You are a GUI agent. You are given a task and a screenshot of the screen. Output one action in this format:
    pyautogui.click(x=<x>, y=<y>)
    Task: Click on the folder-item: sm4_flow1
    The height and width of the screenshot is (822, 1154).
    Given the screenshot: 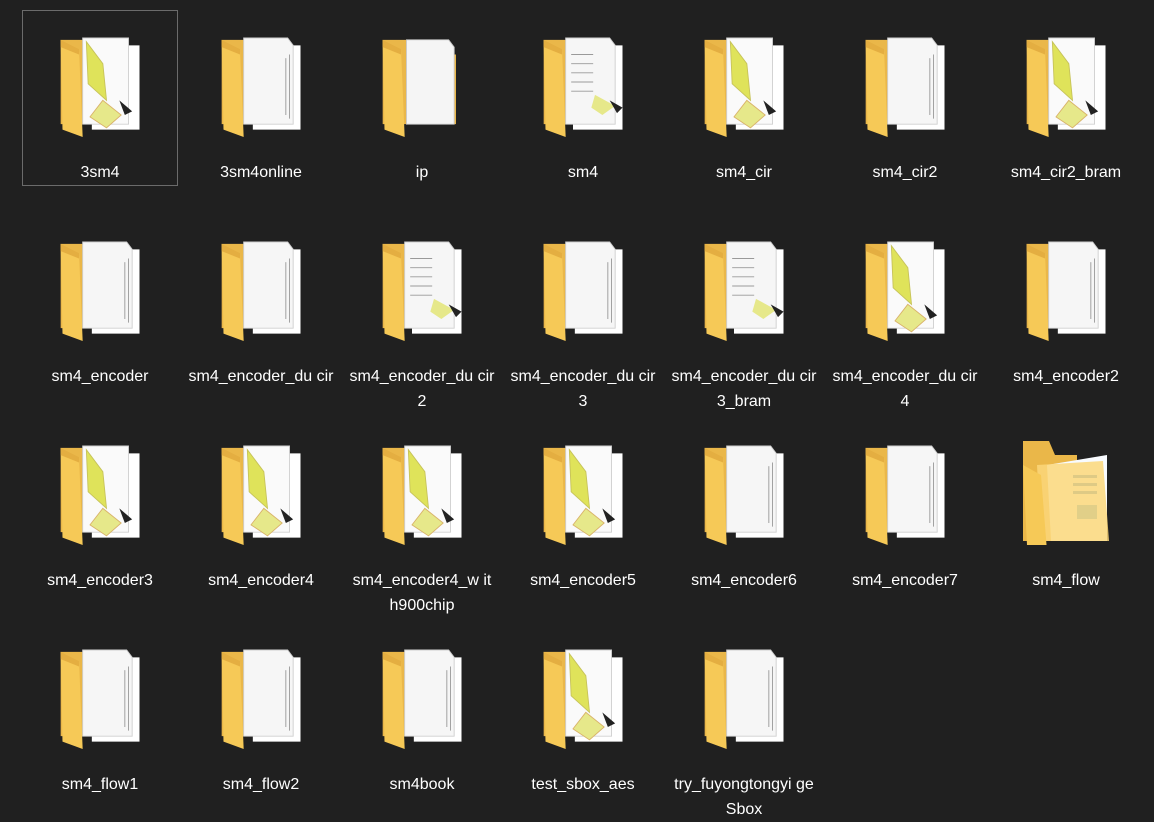 What is the action you would take?
    pyautogui.click(x=100, y=710)
    